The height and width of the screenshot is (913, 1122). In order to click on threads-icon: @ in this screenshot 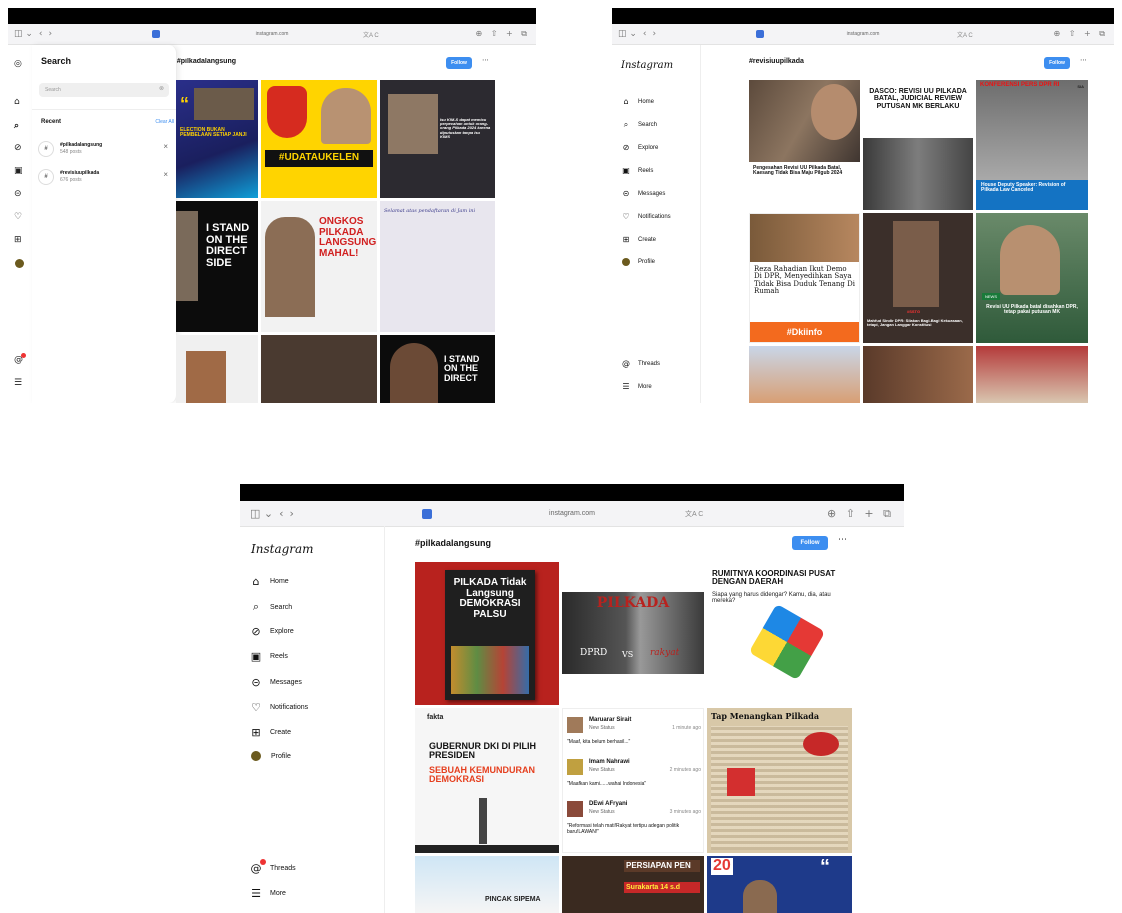, I will do `click(626, 363)`.